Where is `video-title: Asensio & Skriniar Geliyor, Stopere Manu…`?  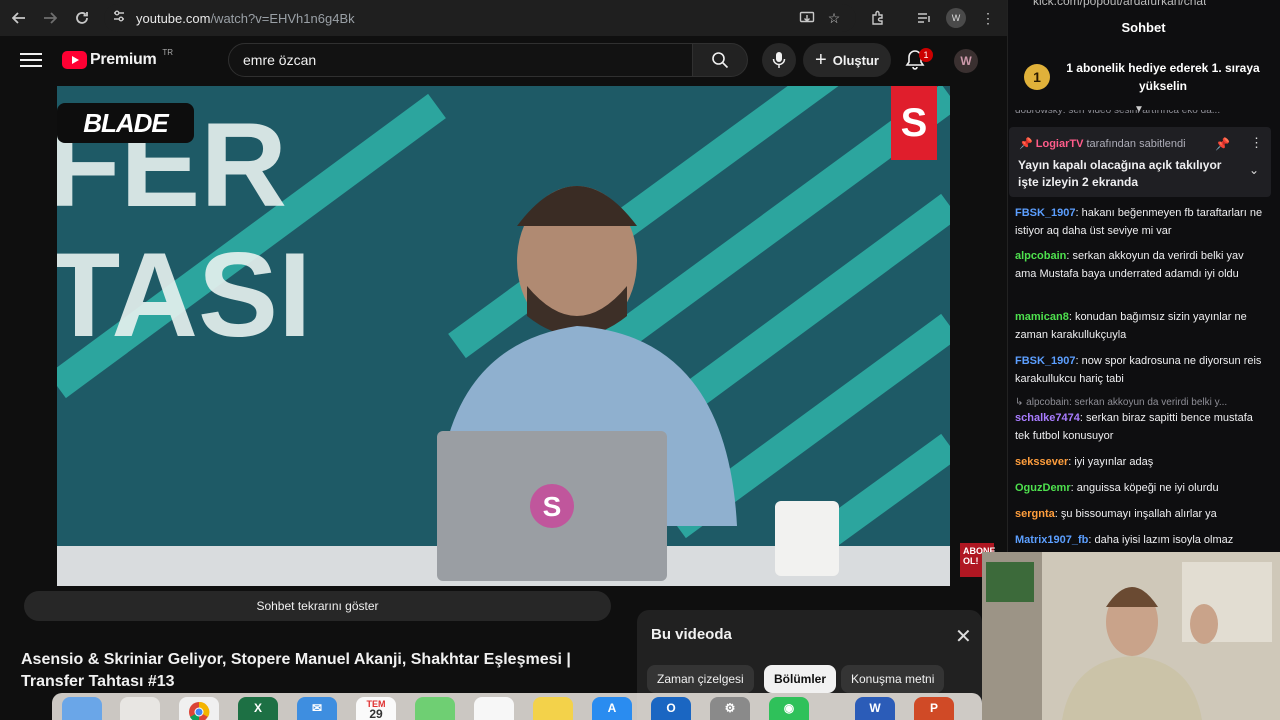 video-title: Asensio & Skriniar Geliyor, Stopere Manu… is located at coordinates (296, 670).